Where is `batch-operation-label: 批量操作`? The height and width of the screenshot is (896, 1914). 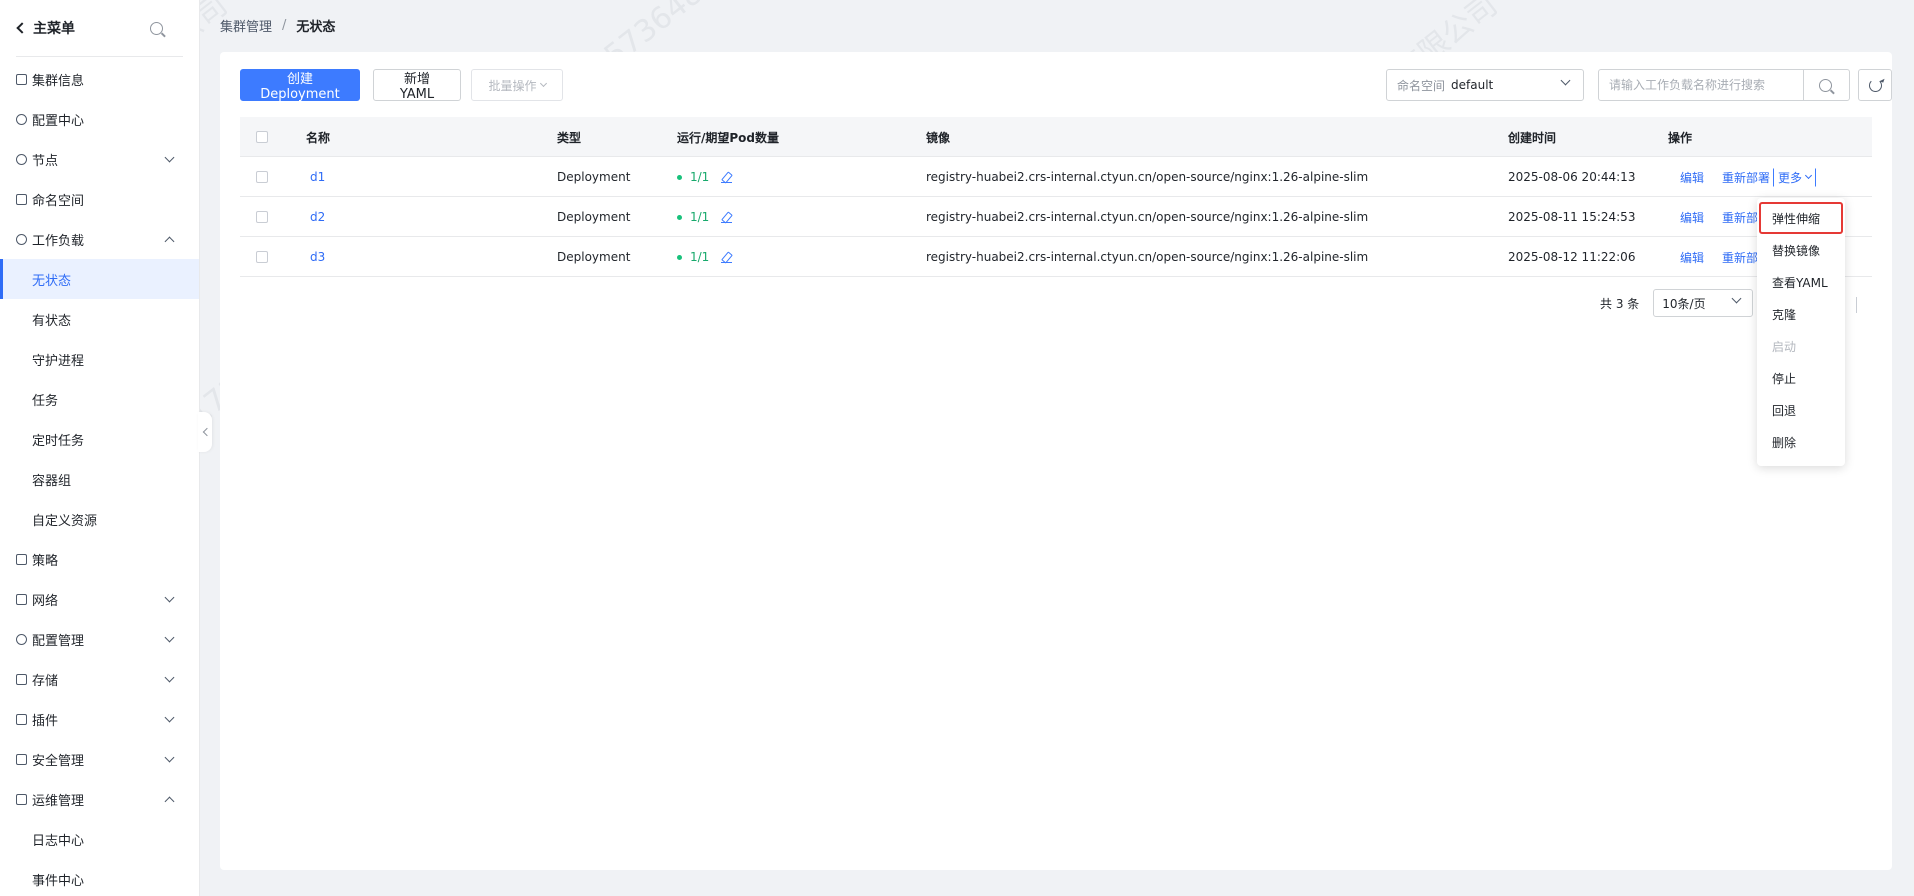 batch-operation-label: 批量操作 is located at coordinates (512, 85).